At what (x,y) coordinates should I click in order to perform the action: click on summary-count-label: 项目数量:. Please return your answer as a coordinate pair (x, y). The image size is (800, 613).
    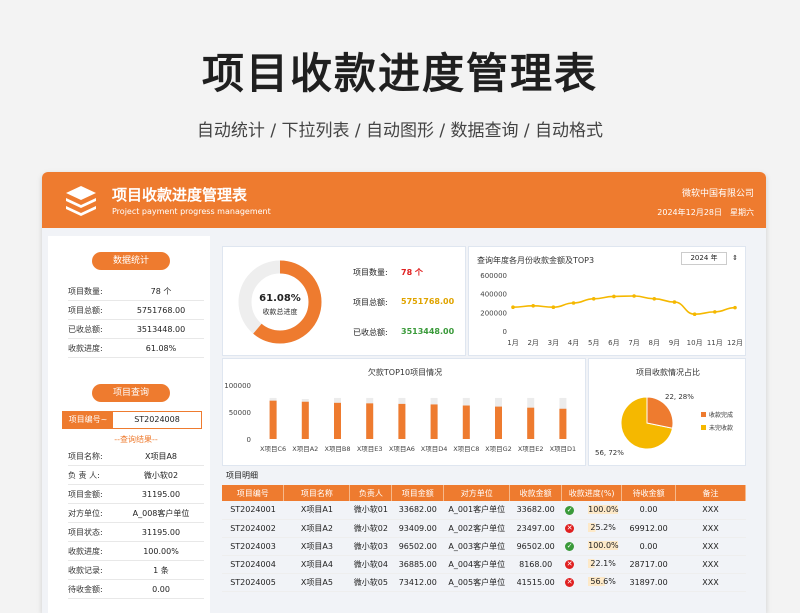
    Looking at the image, I should click on (370, 272).